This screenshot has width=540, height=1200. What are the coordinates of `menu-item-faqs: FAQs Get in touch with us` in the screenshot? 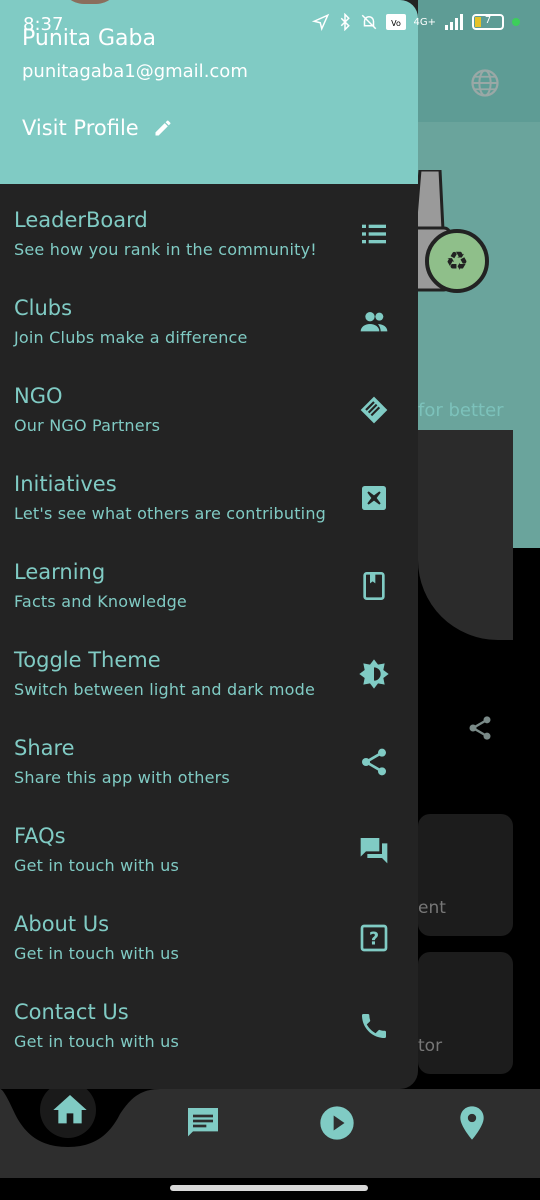 It's located at (209, 854).